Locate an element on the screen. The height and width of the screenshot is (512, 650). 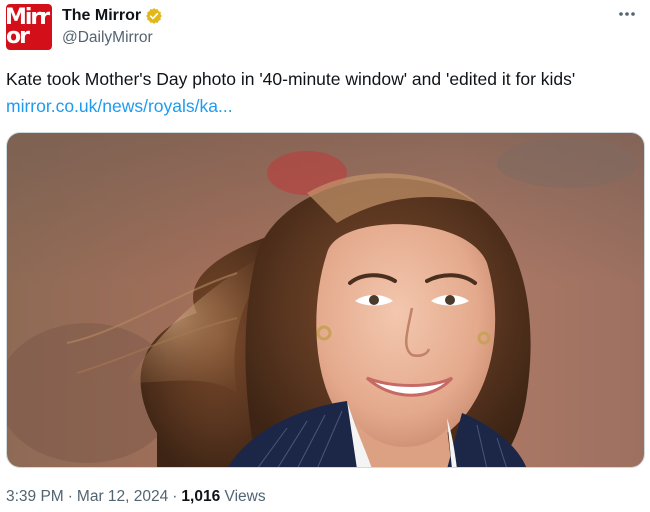
author-names: The Mirror @DailyMirror is located at coordinates (112, 26).